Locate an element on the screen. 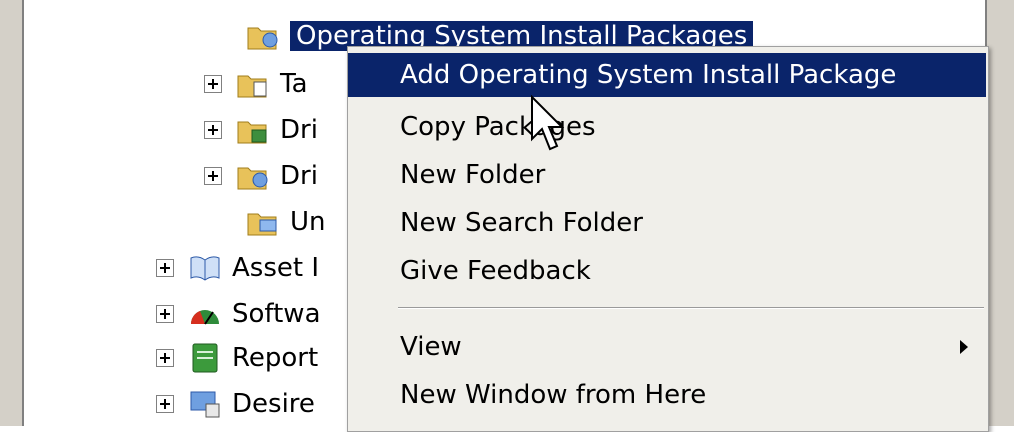 The image size is (1014, 432). driver-folder-icon is located at coordinates (252, 132).